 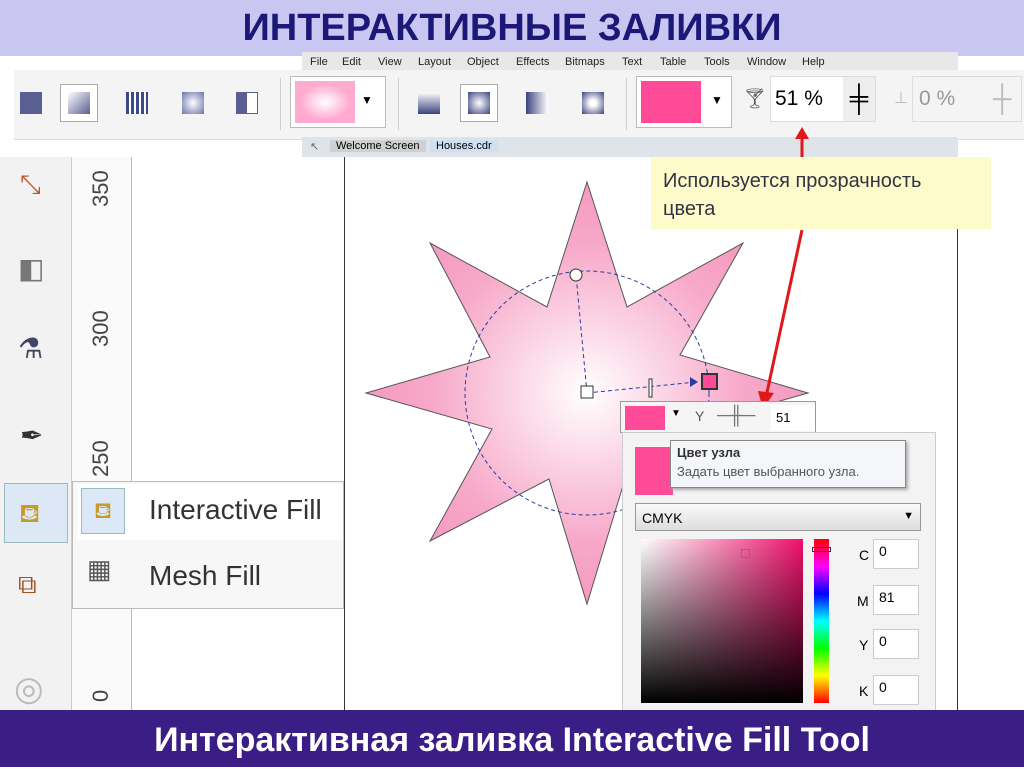 I want to click on uniform-fill-button, so click(x=31, y=103).